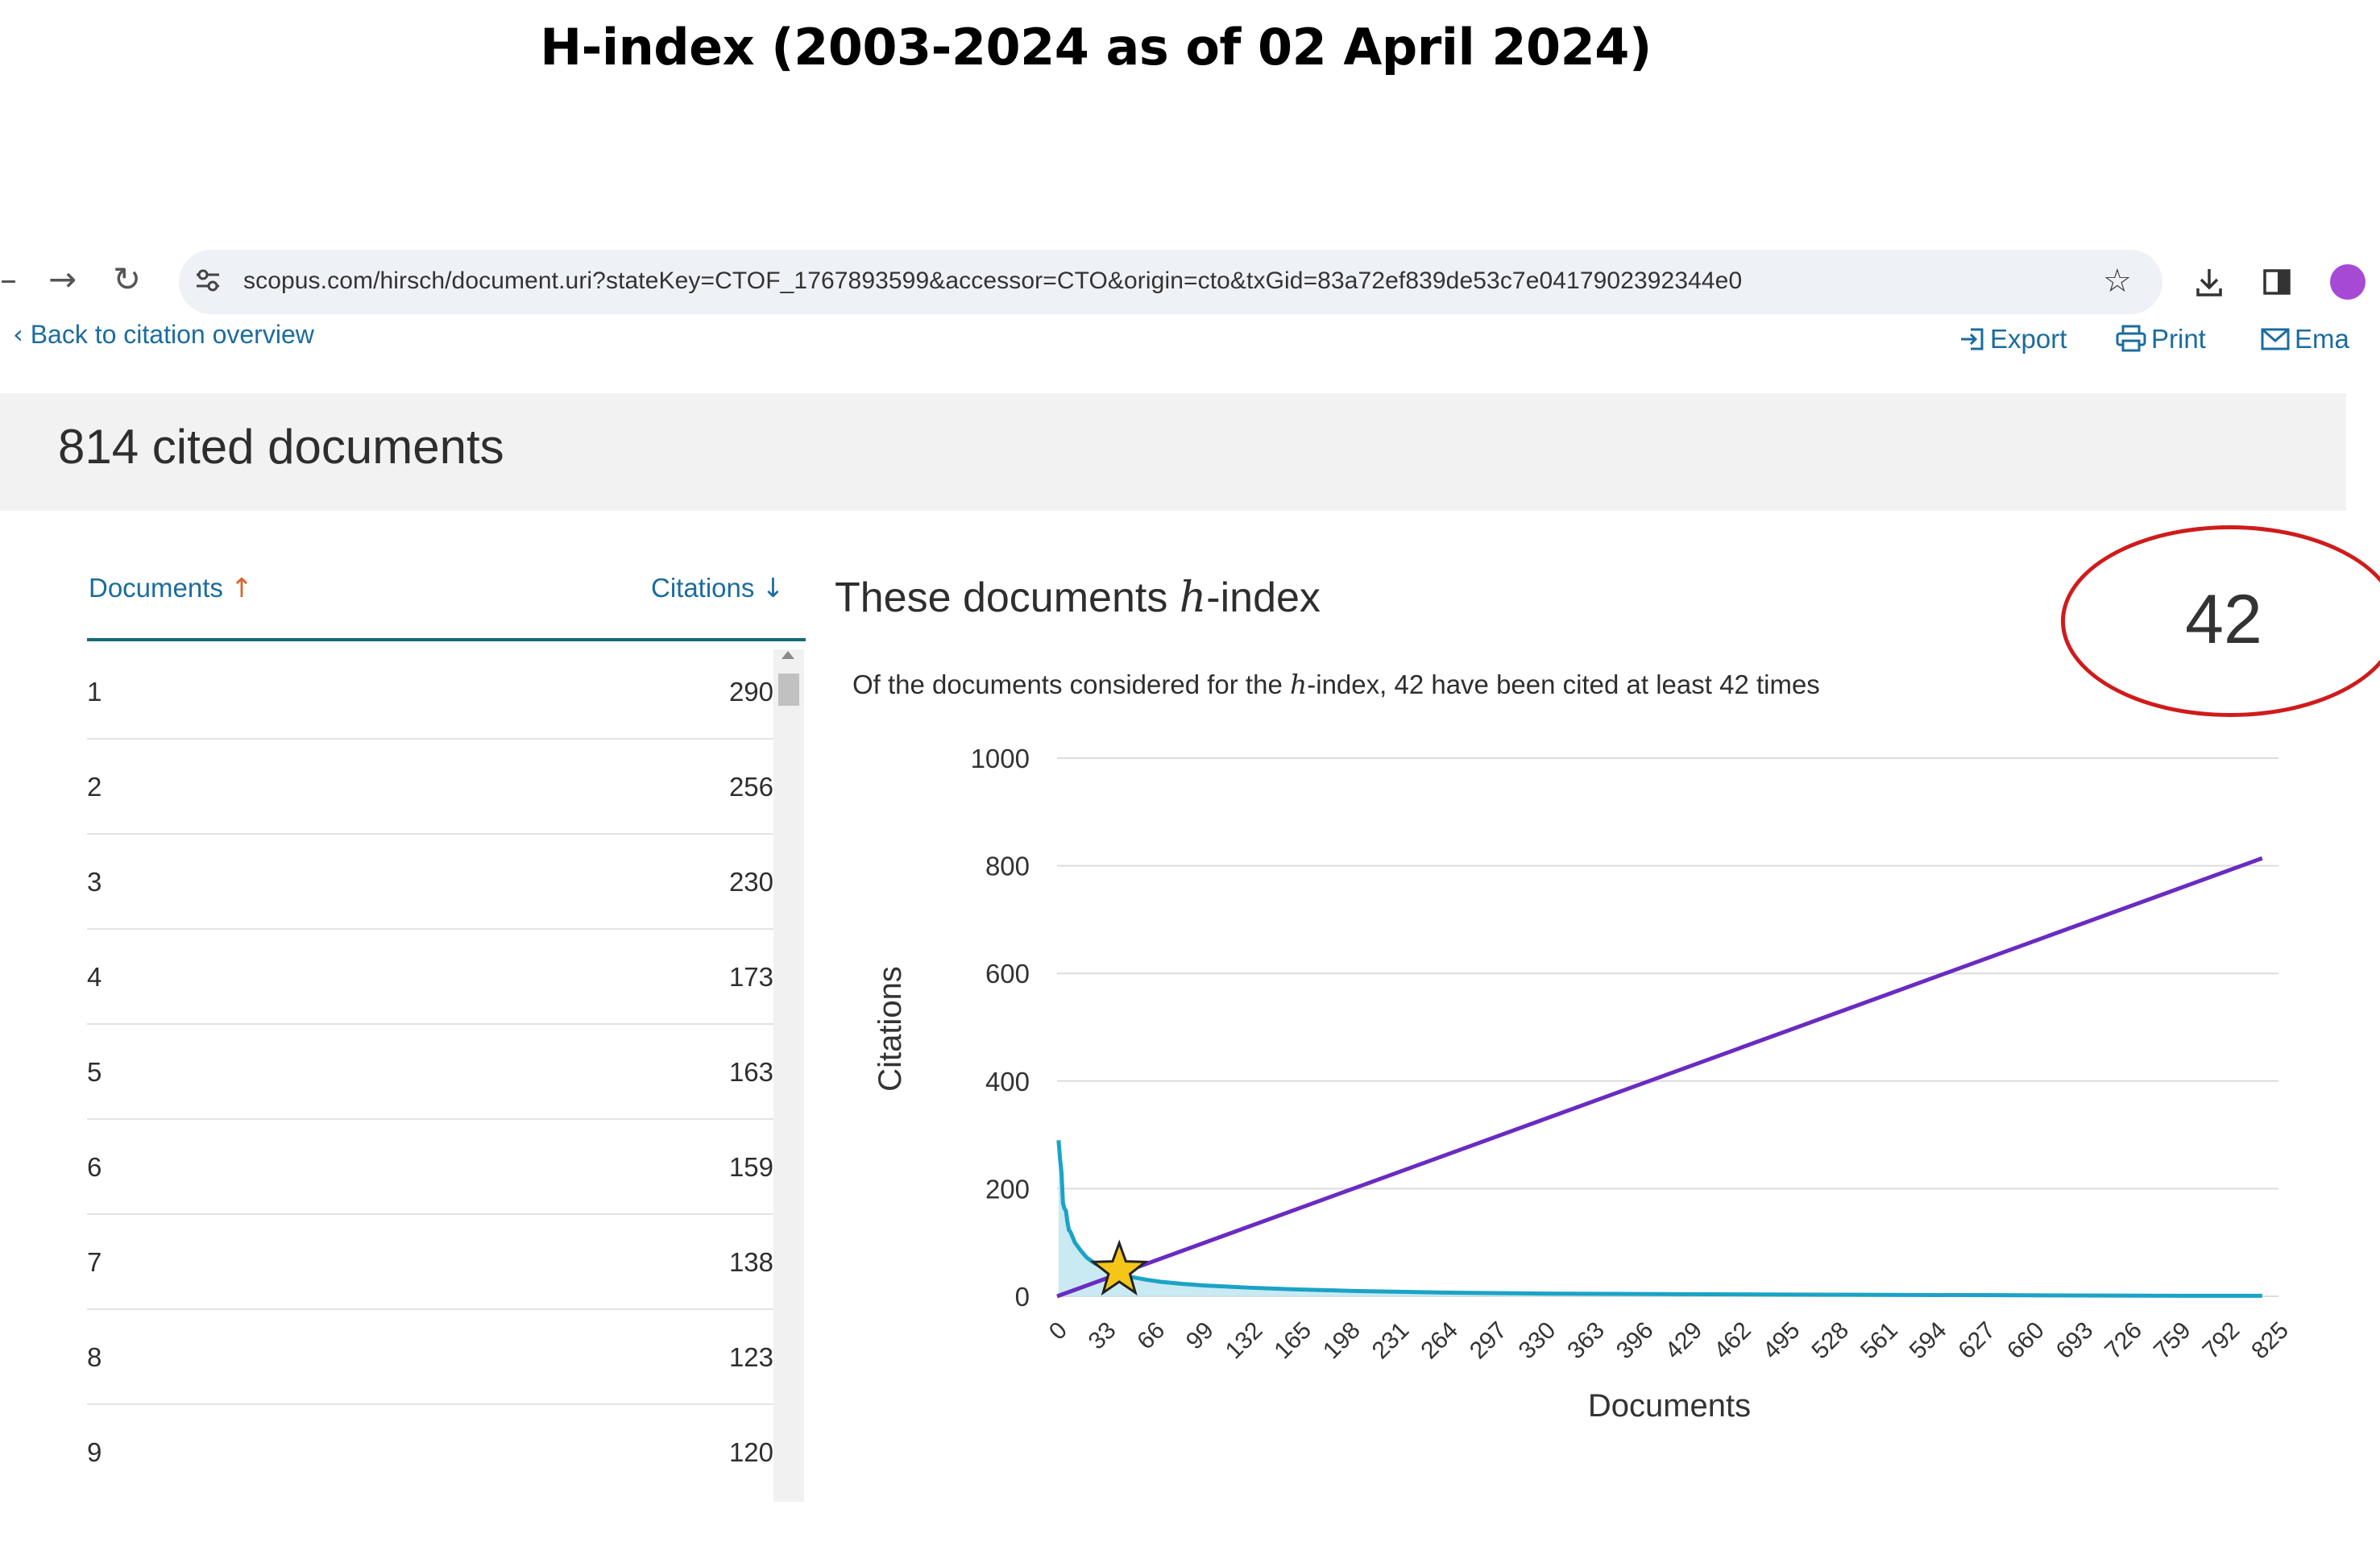 The height and width of the screenshot is (1567, 2380). I want to click on y-axis-label: Citations, so click(890, 1029).